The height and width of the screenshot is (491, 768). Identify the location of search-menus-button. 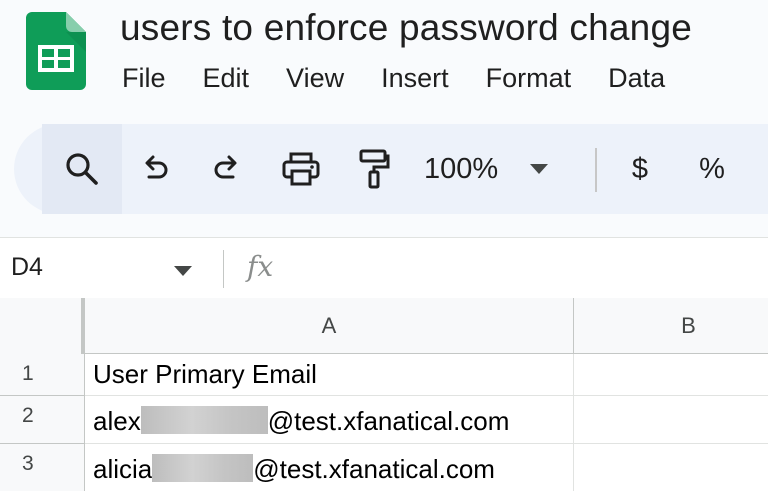
(82, 169).